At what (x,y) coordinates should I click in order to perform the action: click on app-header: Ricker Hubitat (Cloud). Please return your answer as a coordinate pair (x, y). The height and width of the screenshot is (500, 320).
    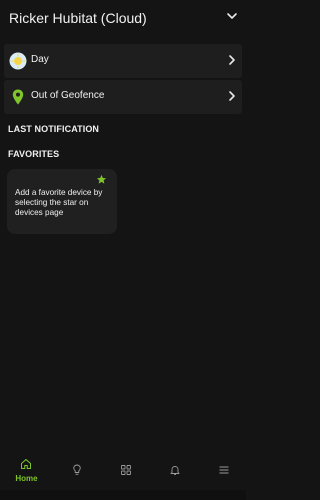
    Looking at the image, I should click on (123, 19).